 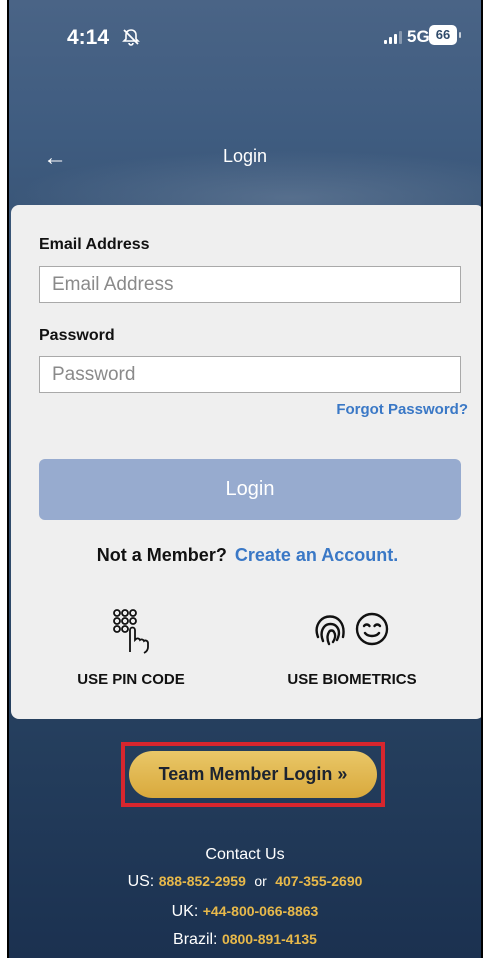 I want to click on brazil-label: Brazil:, so click(x=195, y=939).